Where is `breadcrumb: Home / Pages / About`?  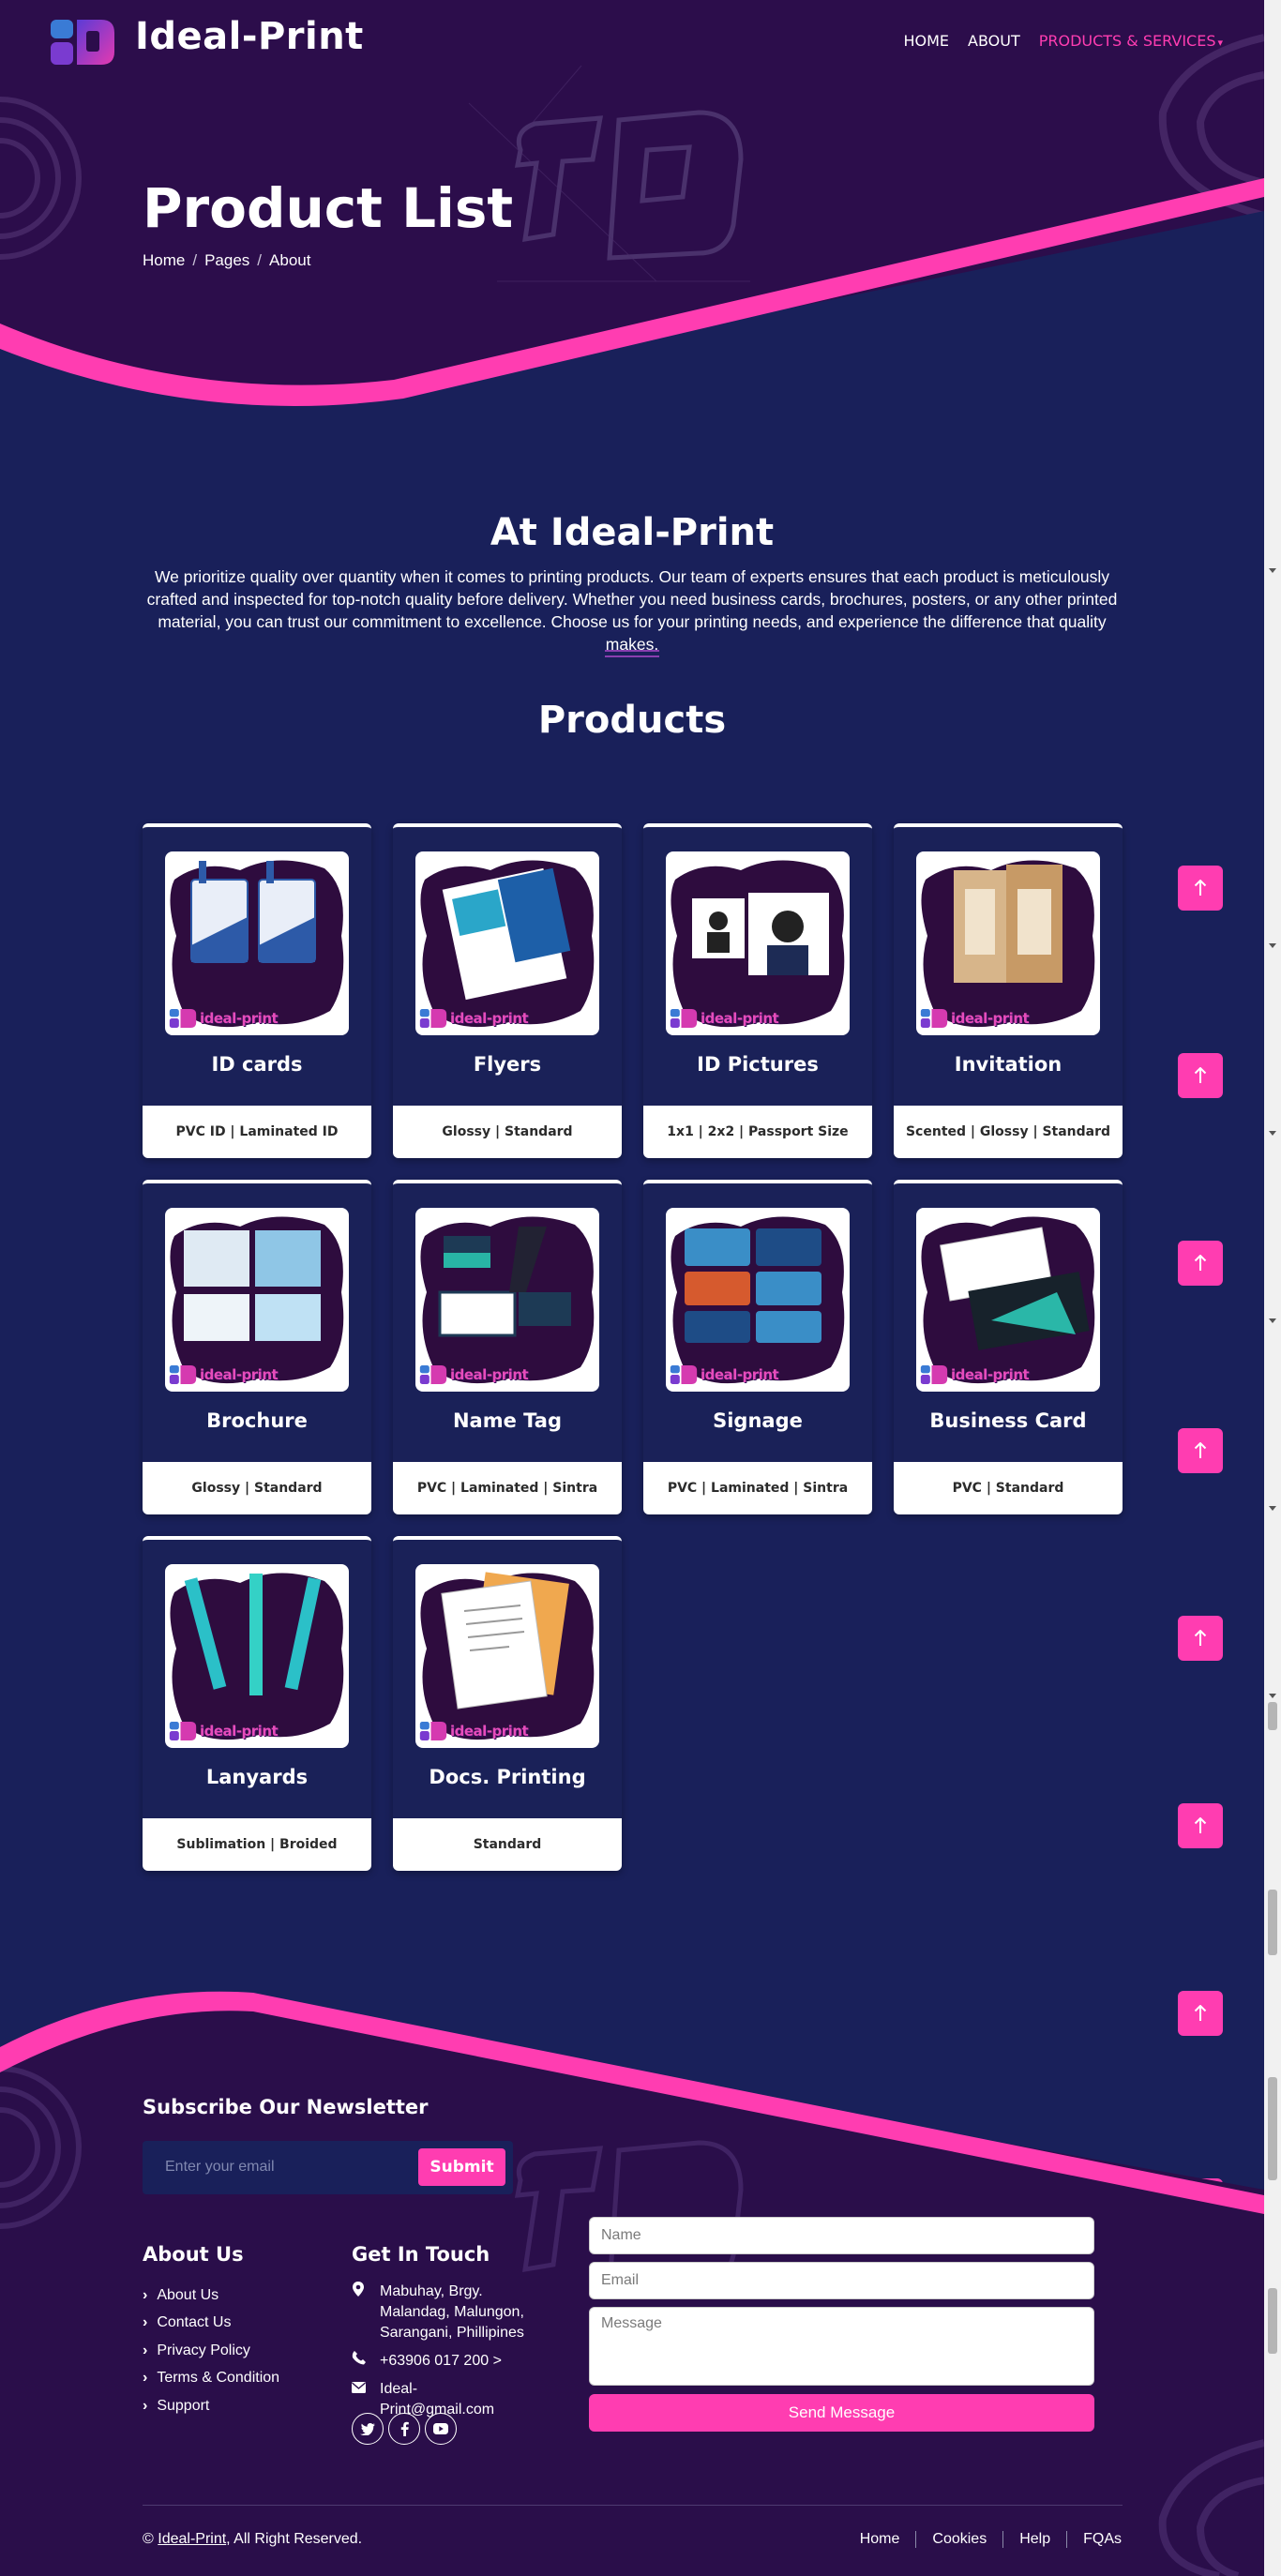 breadcrumb: Home / Pages / About is located at coordinates (226, 260).